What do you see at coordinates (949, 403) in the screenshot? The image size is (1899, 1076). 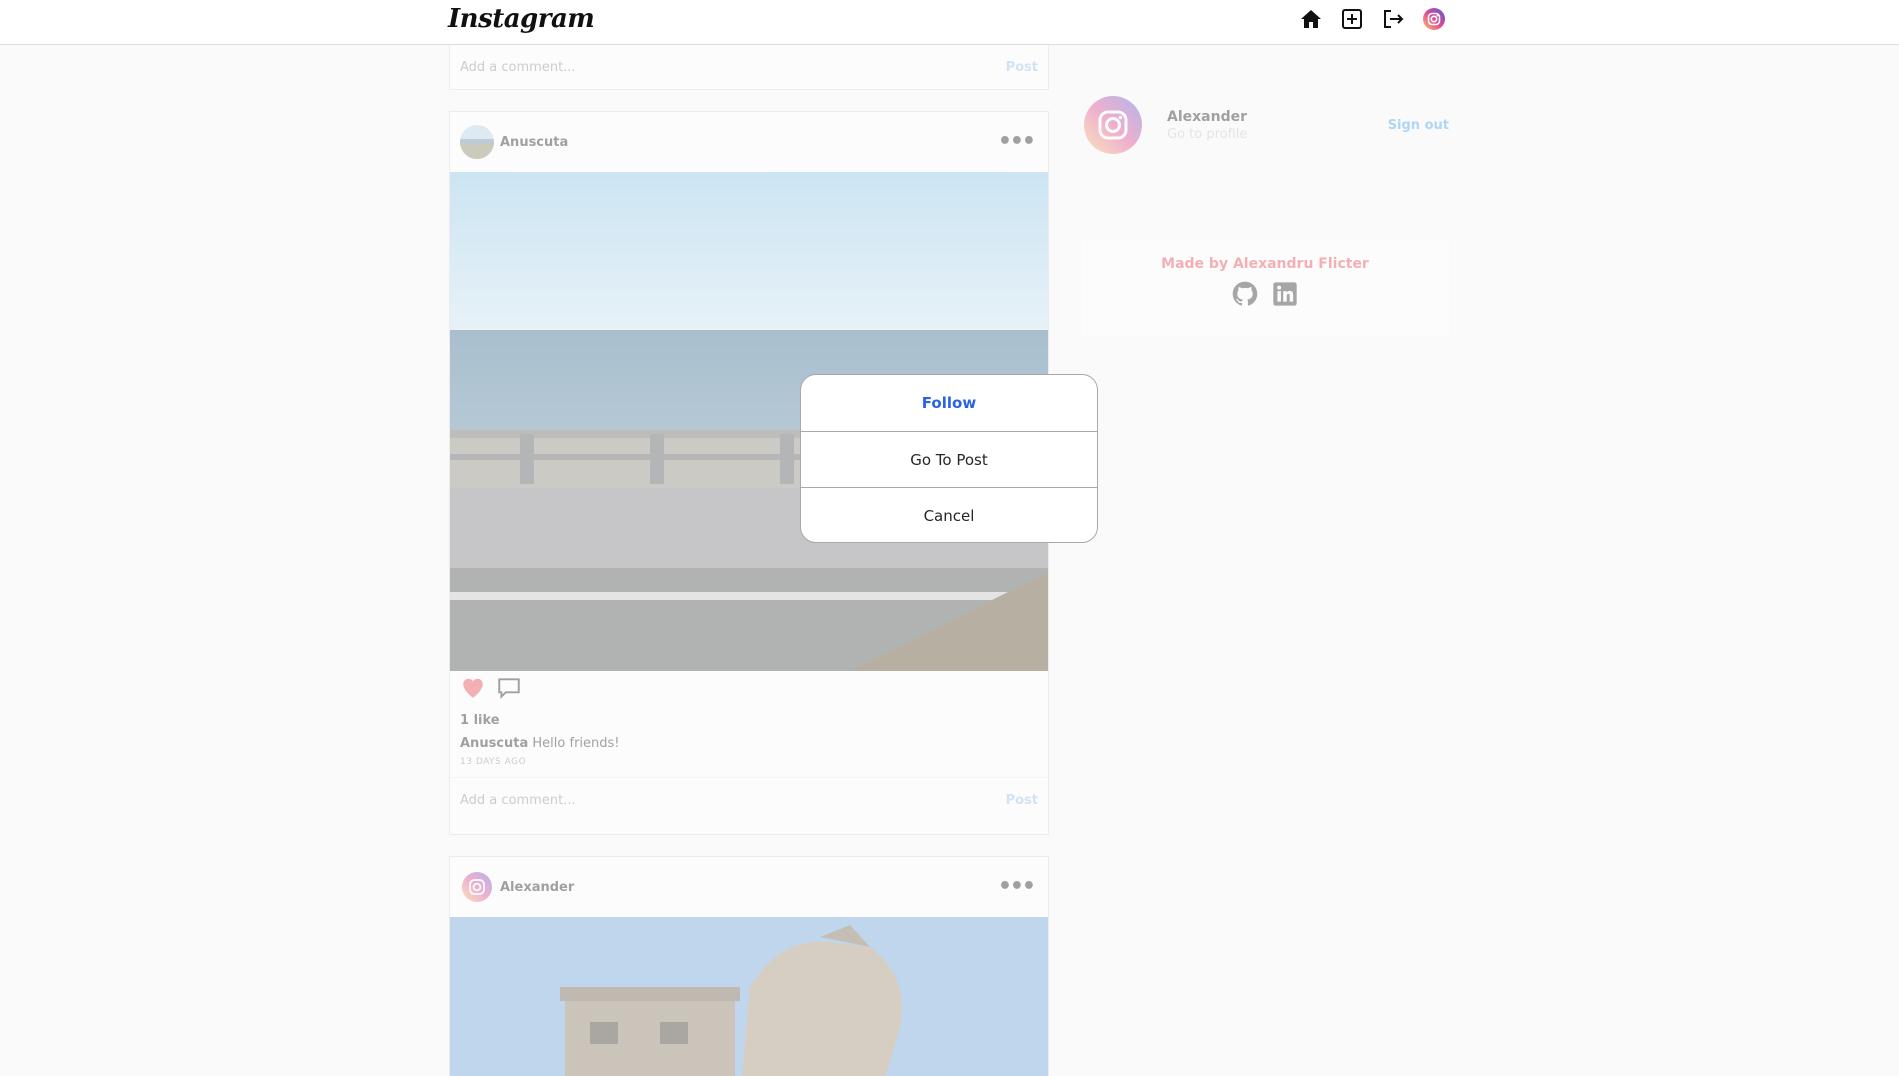 I see `follow-button: Follow` at bounding box center [949, 403].